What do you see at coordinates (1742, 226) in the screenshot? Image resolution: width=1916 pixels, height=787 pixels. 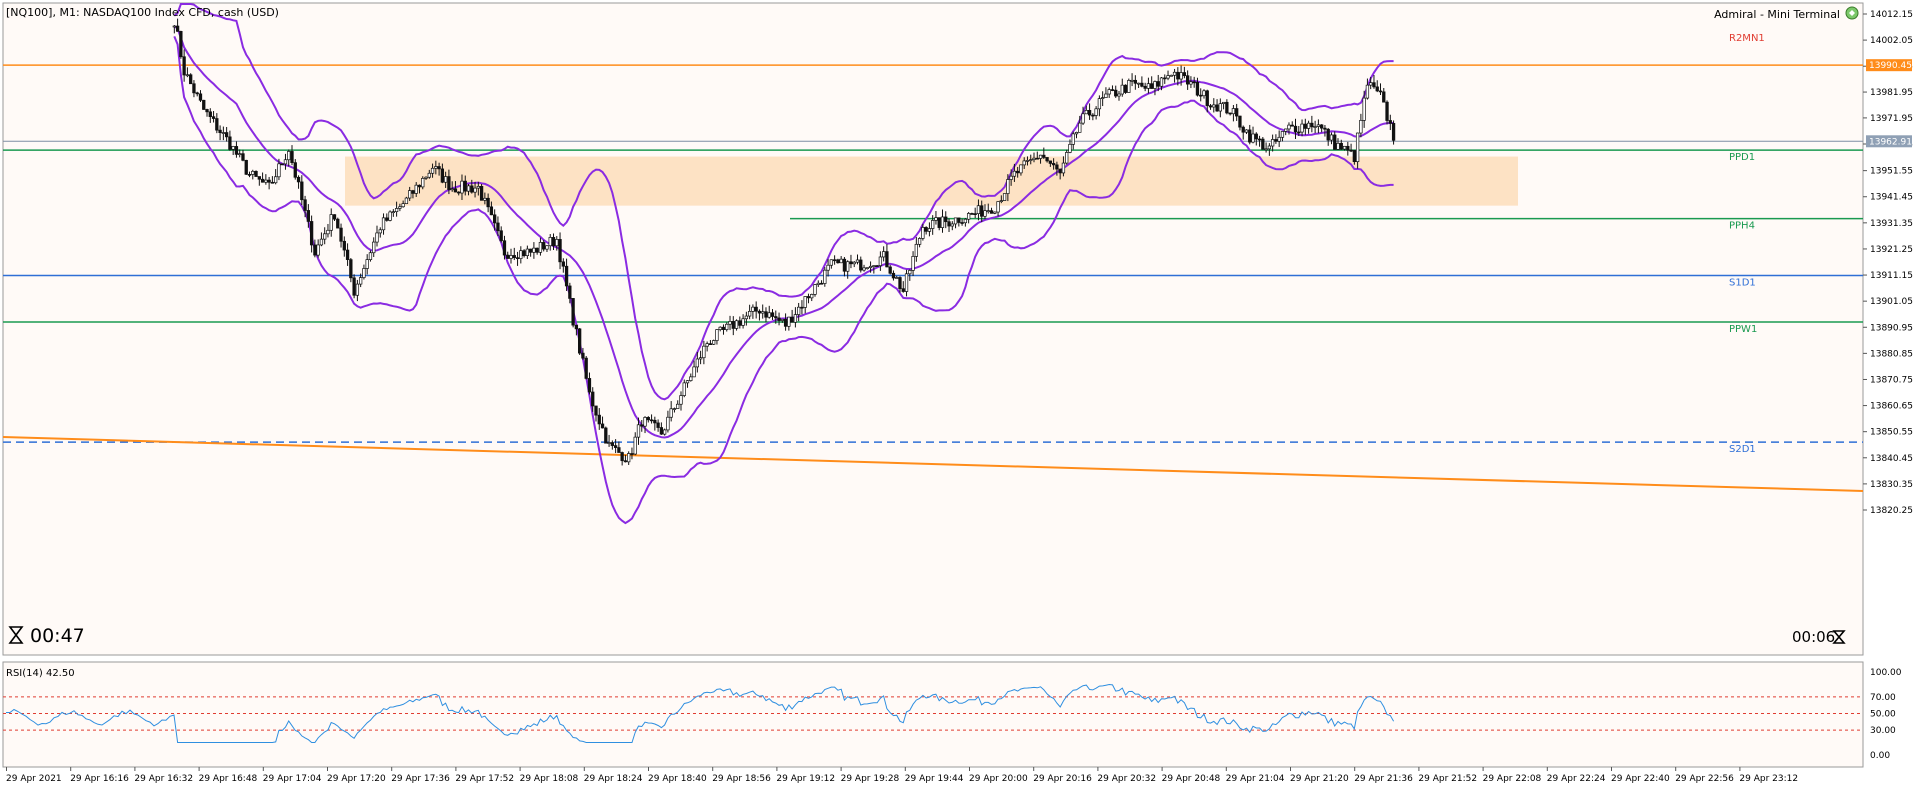 I see `level-label-pph4: PPH4` at bounding box center [1742, 226].